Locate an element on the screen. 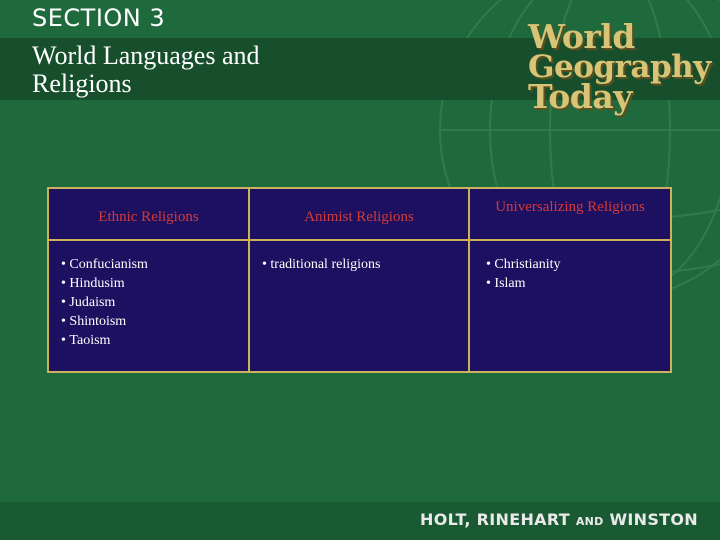 The width and height of the screenshot is (720, 540). column-heading: Animist Religions is located at coordinates (359, 215).